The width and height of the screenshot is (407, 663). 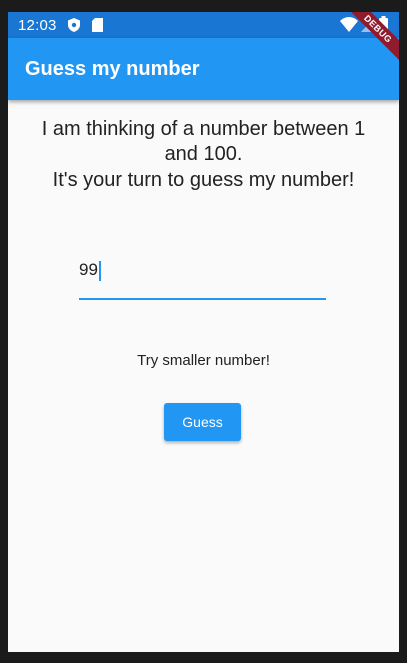 I want to click on text-cursor, so click(x=100, y=271).